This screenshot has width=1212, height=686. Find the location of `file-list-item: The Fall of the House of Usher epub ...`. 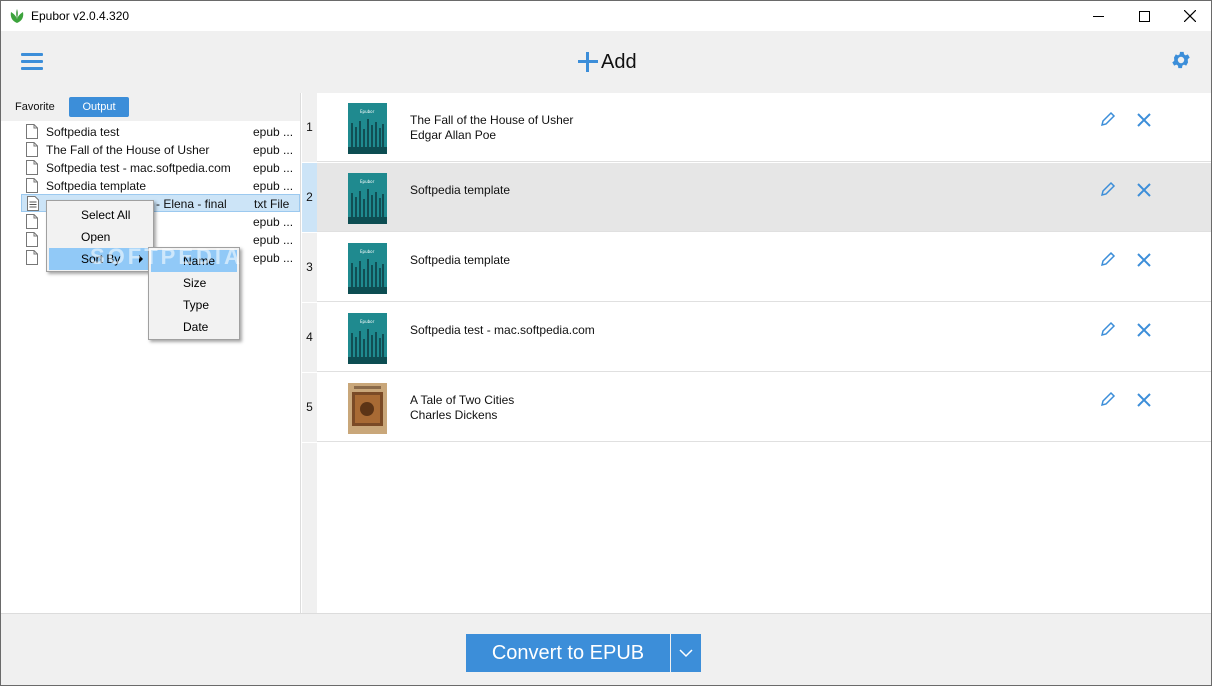

file-list-item: The Fall of the House of Usher epub ... is located at coordinates (160, 150).